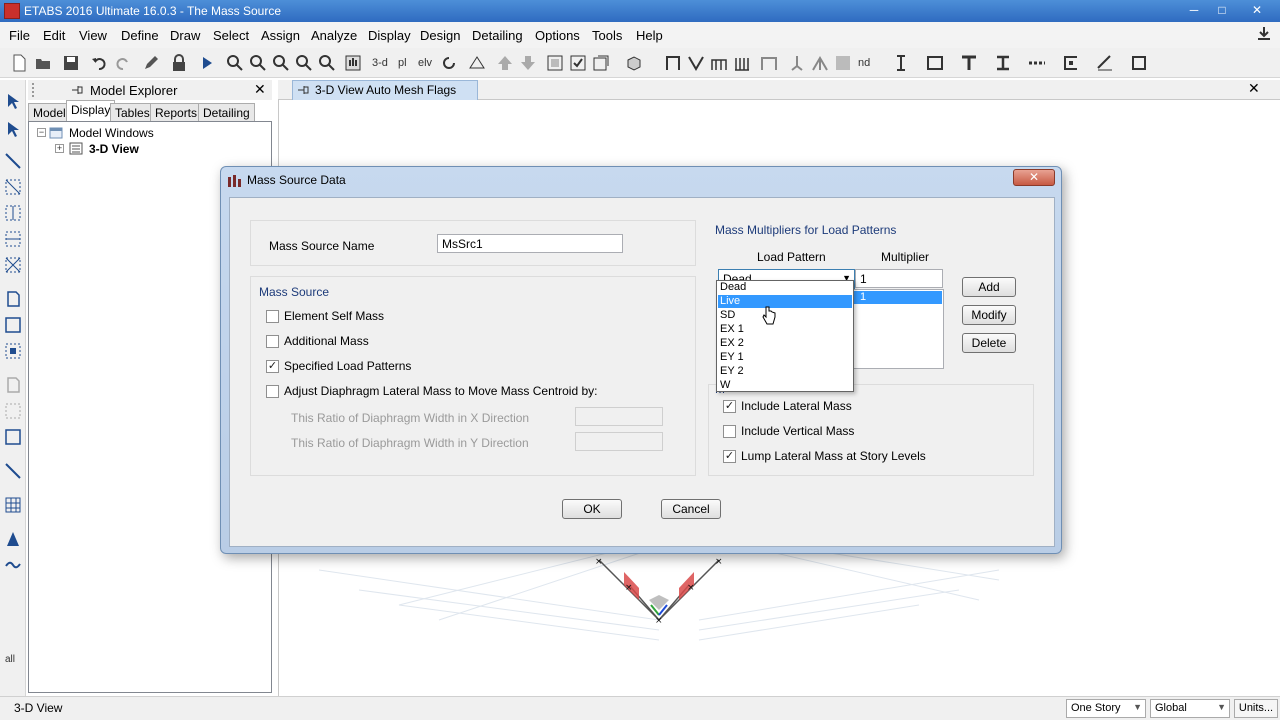 This screenshot has width=1280, height=720. Describe the element at coordinates (619, 441) in the screenshot. I see `ratio-y-input` at that location.